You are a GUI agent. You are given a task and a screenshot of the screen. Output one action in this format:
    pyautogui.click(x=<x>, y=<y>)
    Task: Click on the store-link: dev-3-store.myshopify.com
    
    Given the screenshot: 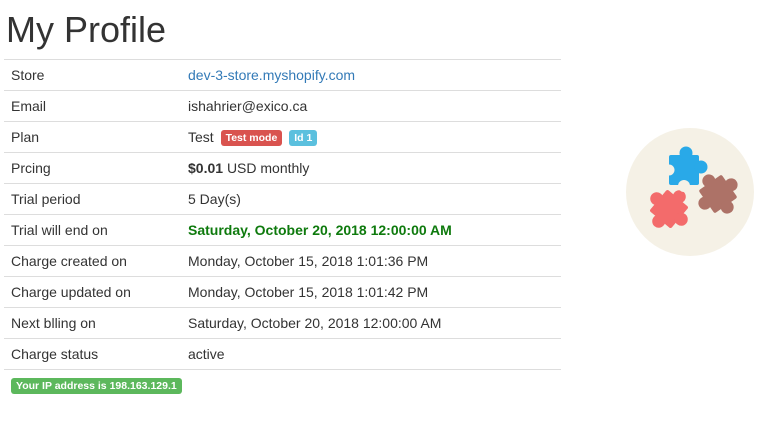 What is the action you would take?
    pyautogui.click(x=271, y=75)
    